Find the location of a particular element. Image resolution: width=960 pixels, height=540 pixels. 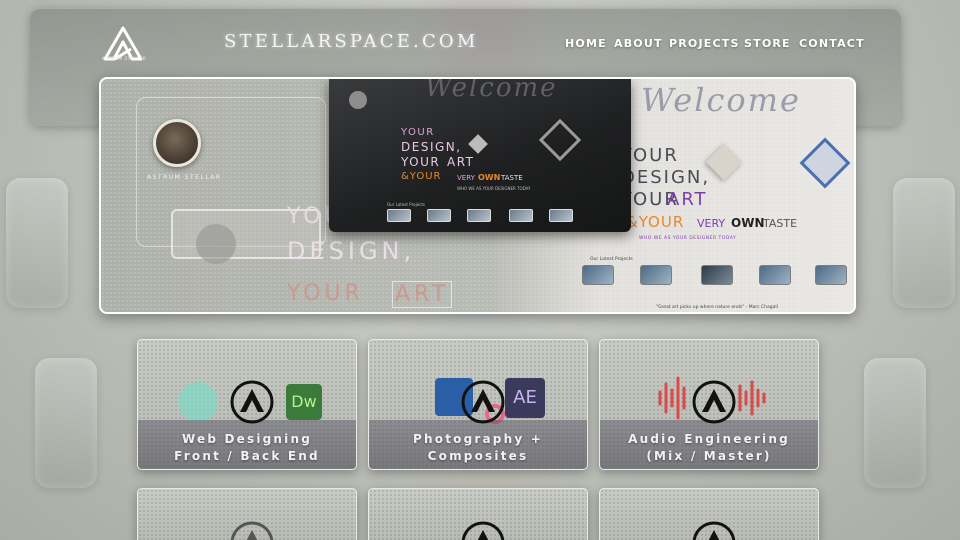

nav-about: ABOUT is located at coordinates (638, 43).